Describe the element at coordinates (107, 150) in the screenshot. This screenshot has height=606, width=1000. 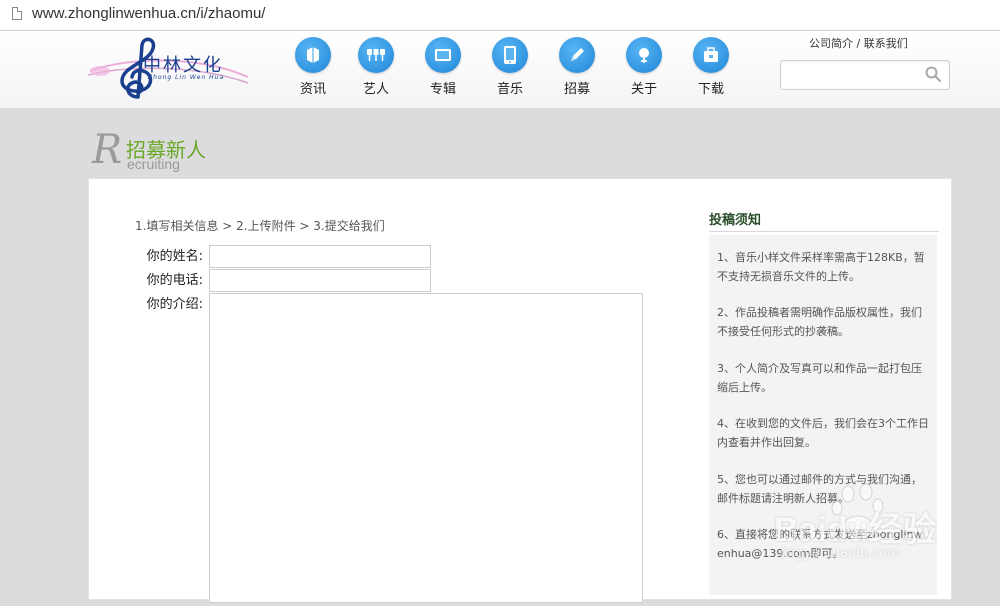
I see `section-title-letter: R` at that location.